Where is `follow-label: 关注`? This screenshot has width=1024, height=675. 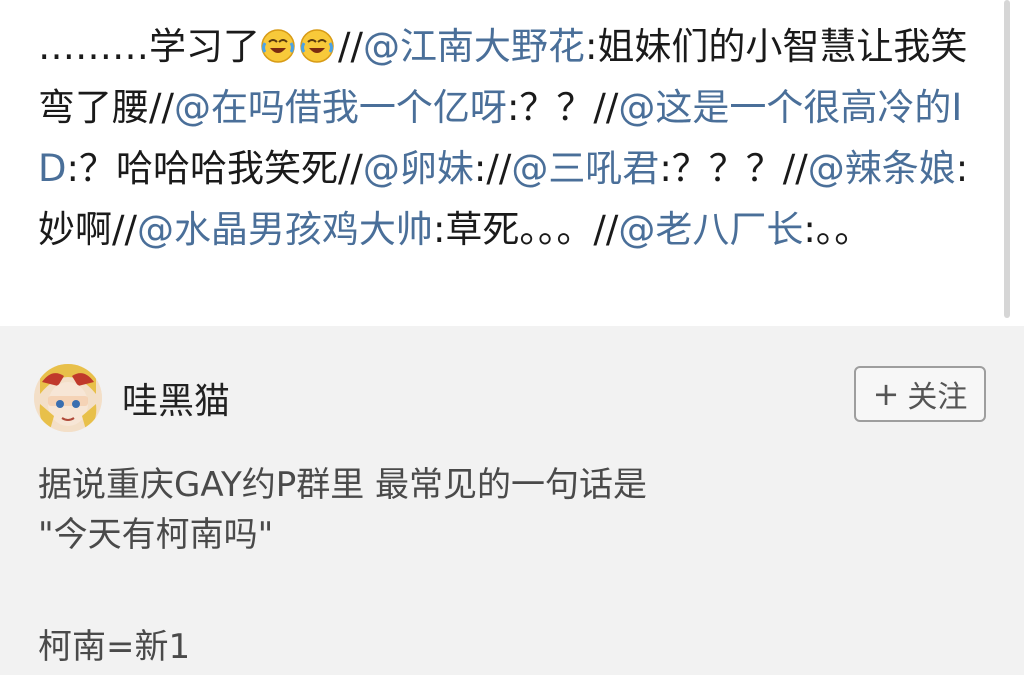 follow-label: 关注 is located at coordinates (937, 397).